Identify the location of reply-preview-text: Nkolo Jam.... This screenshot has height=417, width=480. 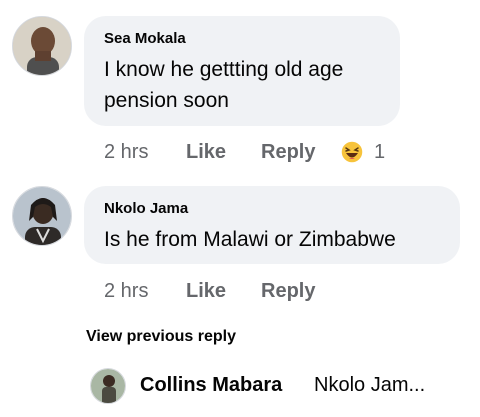
(369, 385).